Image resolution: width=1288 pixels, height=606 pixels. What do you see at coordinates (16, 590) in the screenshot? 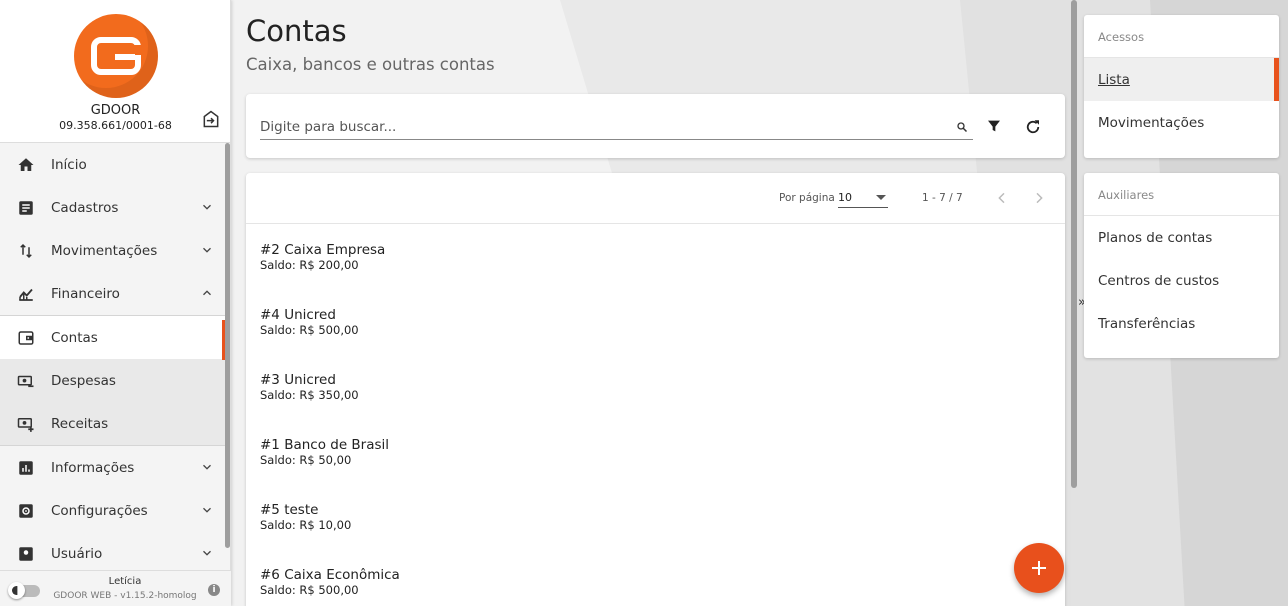
I see `theme-icon` at bounding box center [16, 590].